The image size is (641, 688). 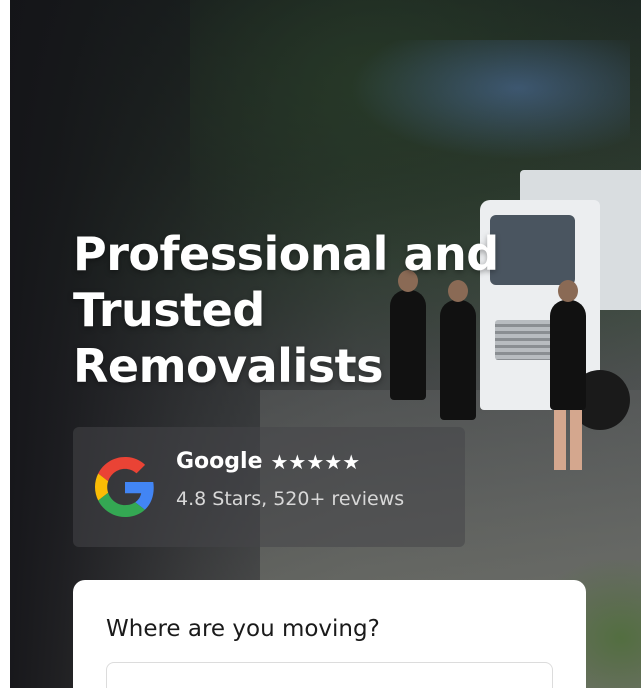 I want to click on review-title: Google ★★★★★, so click(x=290, y=461).